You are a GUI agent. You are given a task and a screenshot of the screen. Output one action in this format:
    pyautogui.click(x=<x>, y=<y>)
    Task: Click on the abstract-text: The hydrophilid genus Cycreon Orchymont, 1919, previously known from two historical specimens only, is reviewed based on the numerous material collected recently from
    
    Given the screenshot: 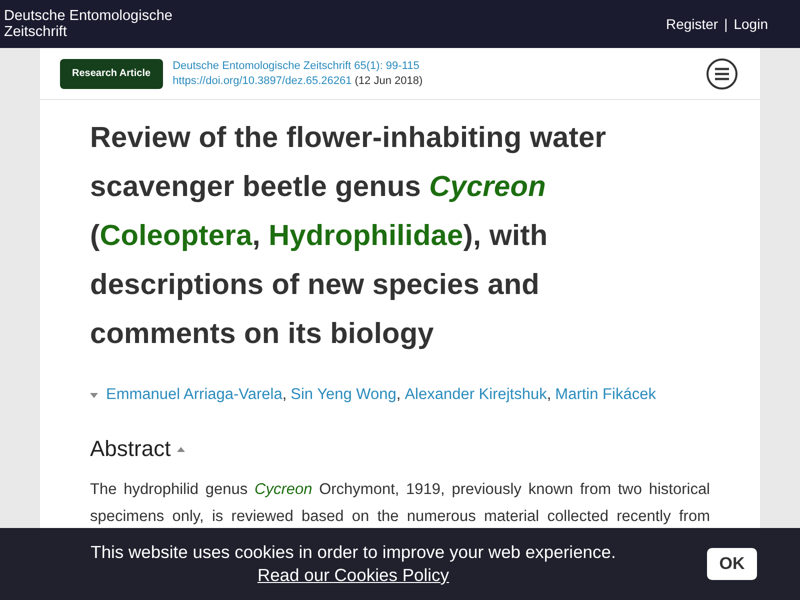 What is the action you would take?
    pyautogui.click(x=400, y=503)
    